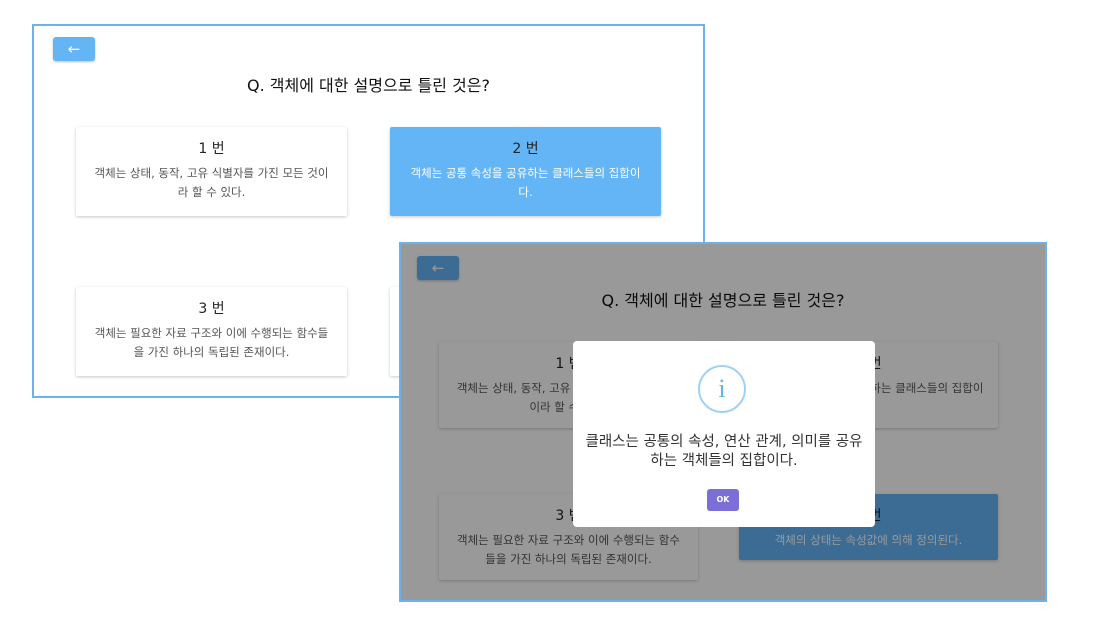  I want to click on info-icon: i, so click(722, 389).